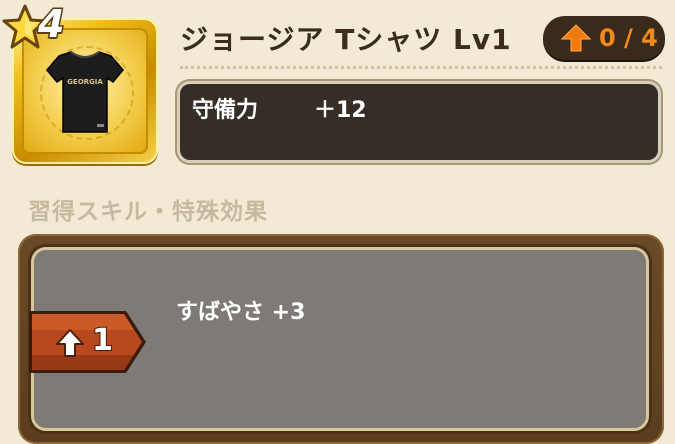  Describe the element at coordinates (340, 110) in the screenshot. I see `stat-value-defense: ＋12` at that location.